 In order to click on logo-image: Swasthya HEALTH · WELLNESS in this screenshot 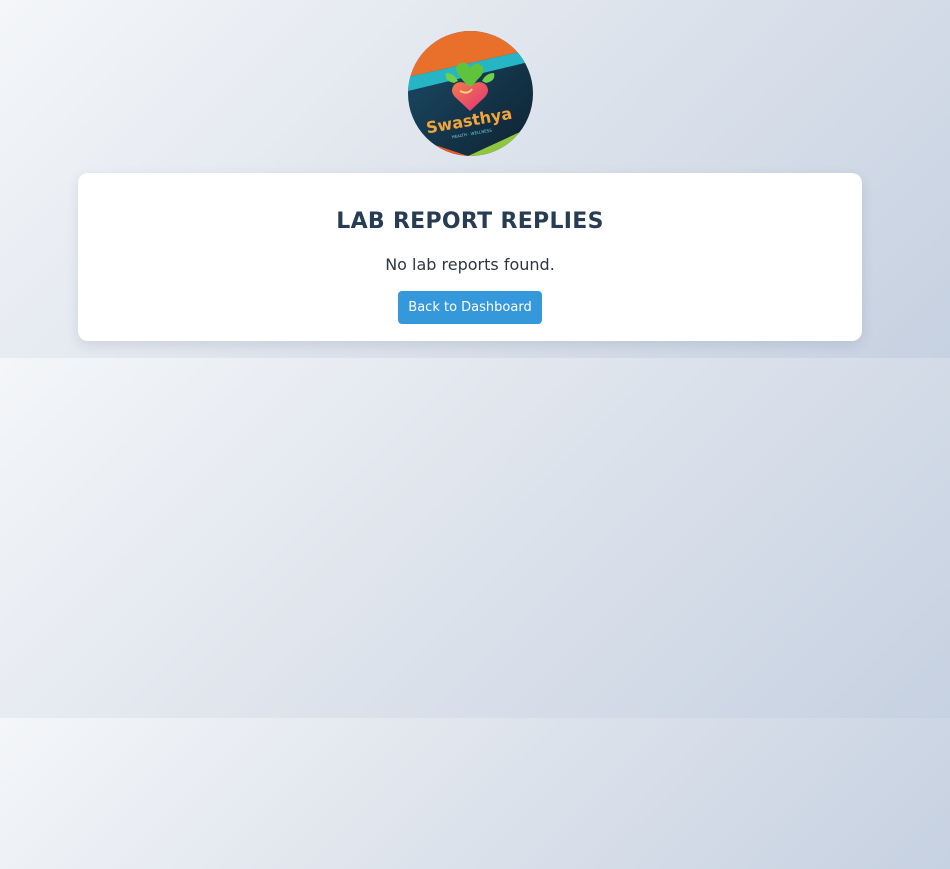, I will do `click(470, 93)`.